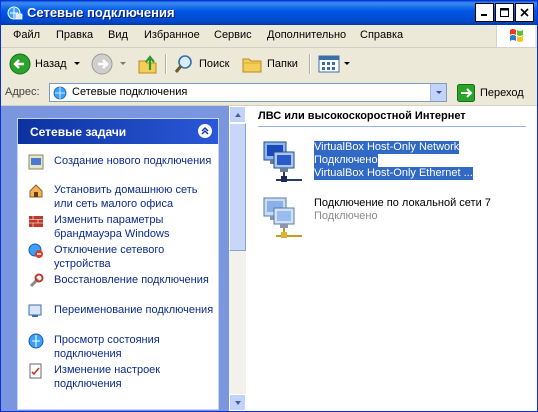  I want to click on new-connection-icon, so click(36, 162).